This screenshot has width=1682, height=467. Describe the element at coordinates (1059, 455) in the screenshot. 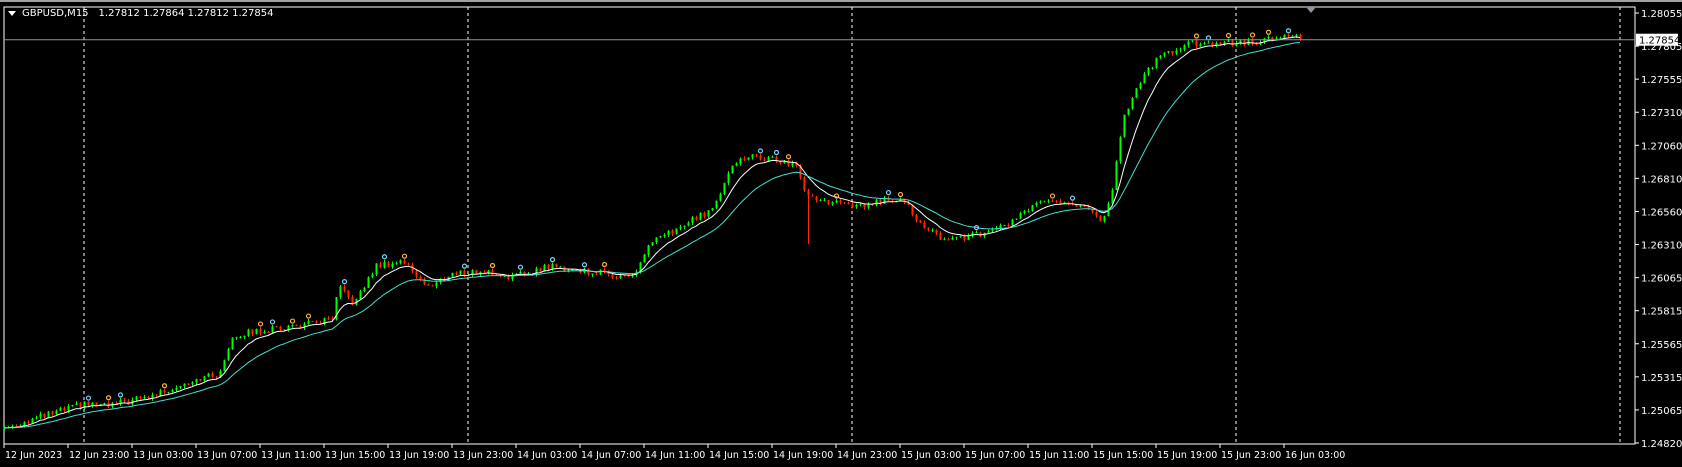

I see `x-axis-label: 15 Jun 11:00` at that location.